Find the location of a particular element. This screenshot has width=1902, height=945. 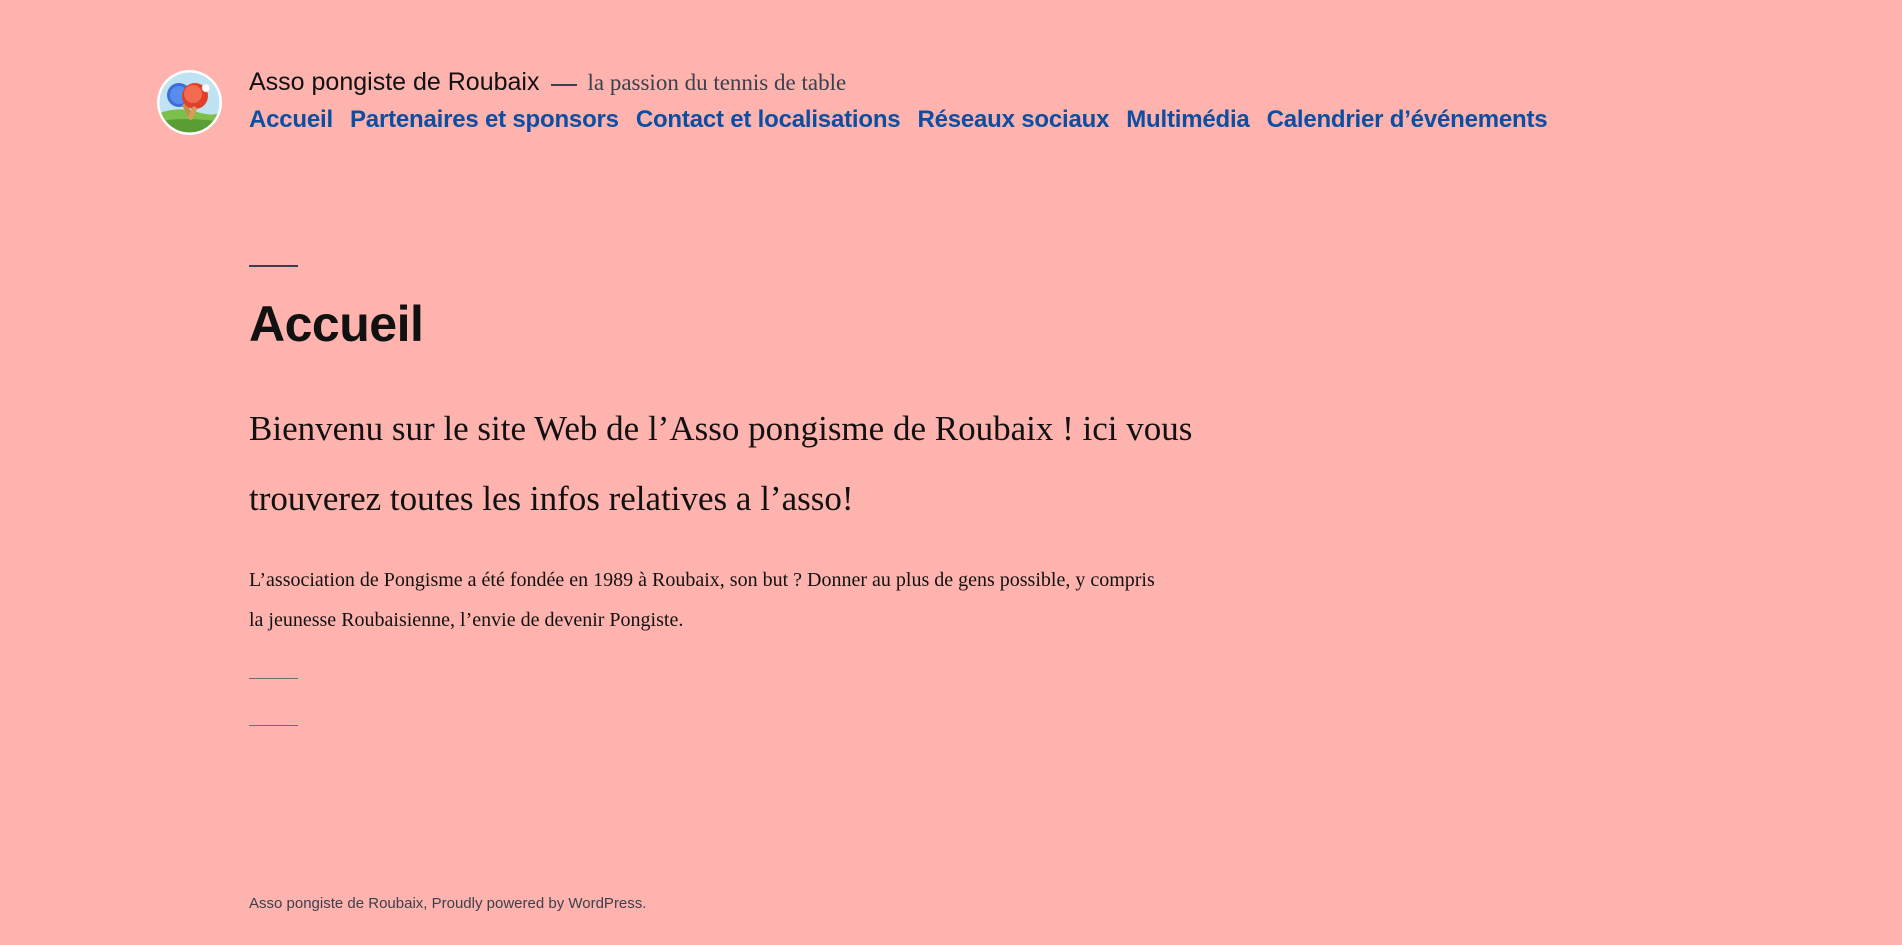

content-separators is located at coordinates (724, 702).